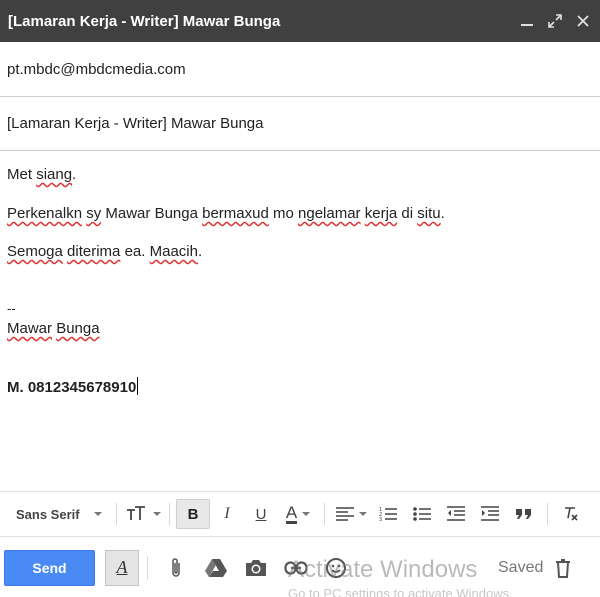  I want to click on compose-titlebar: [Lamaran Kerja - Writer] Mawar Bunga, so click(300, 21).